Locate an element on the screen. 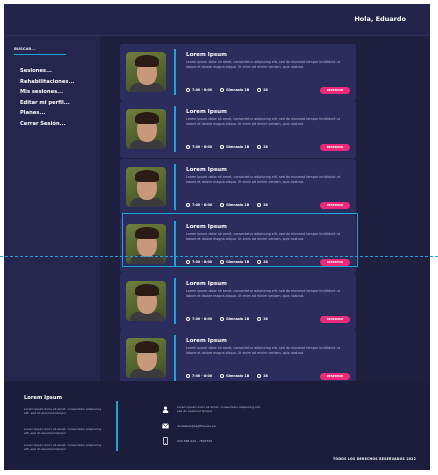 Image resolution: width=438 pixels, height=475 pixels. footer-phone: 999 888 444 · 7895555 is located at coordinates (187, 440).